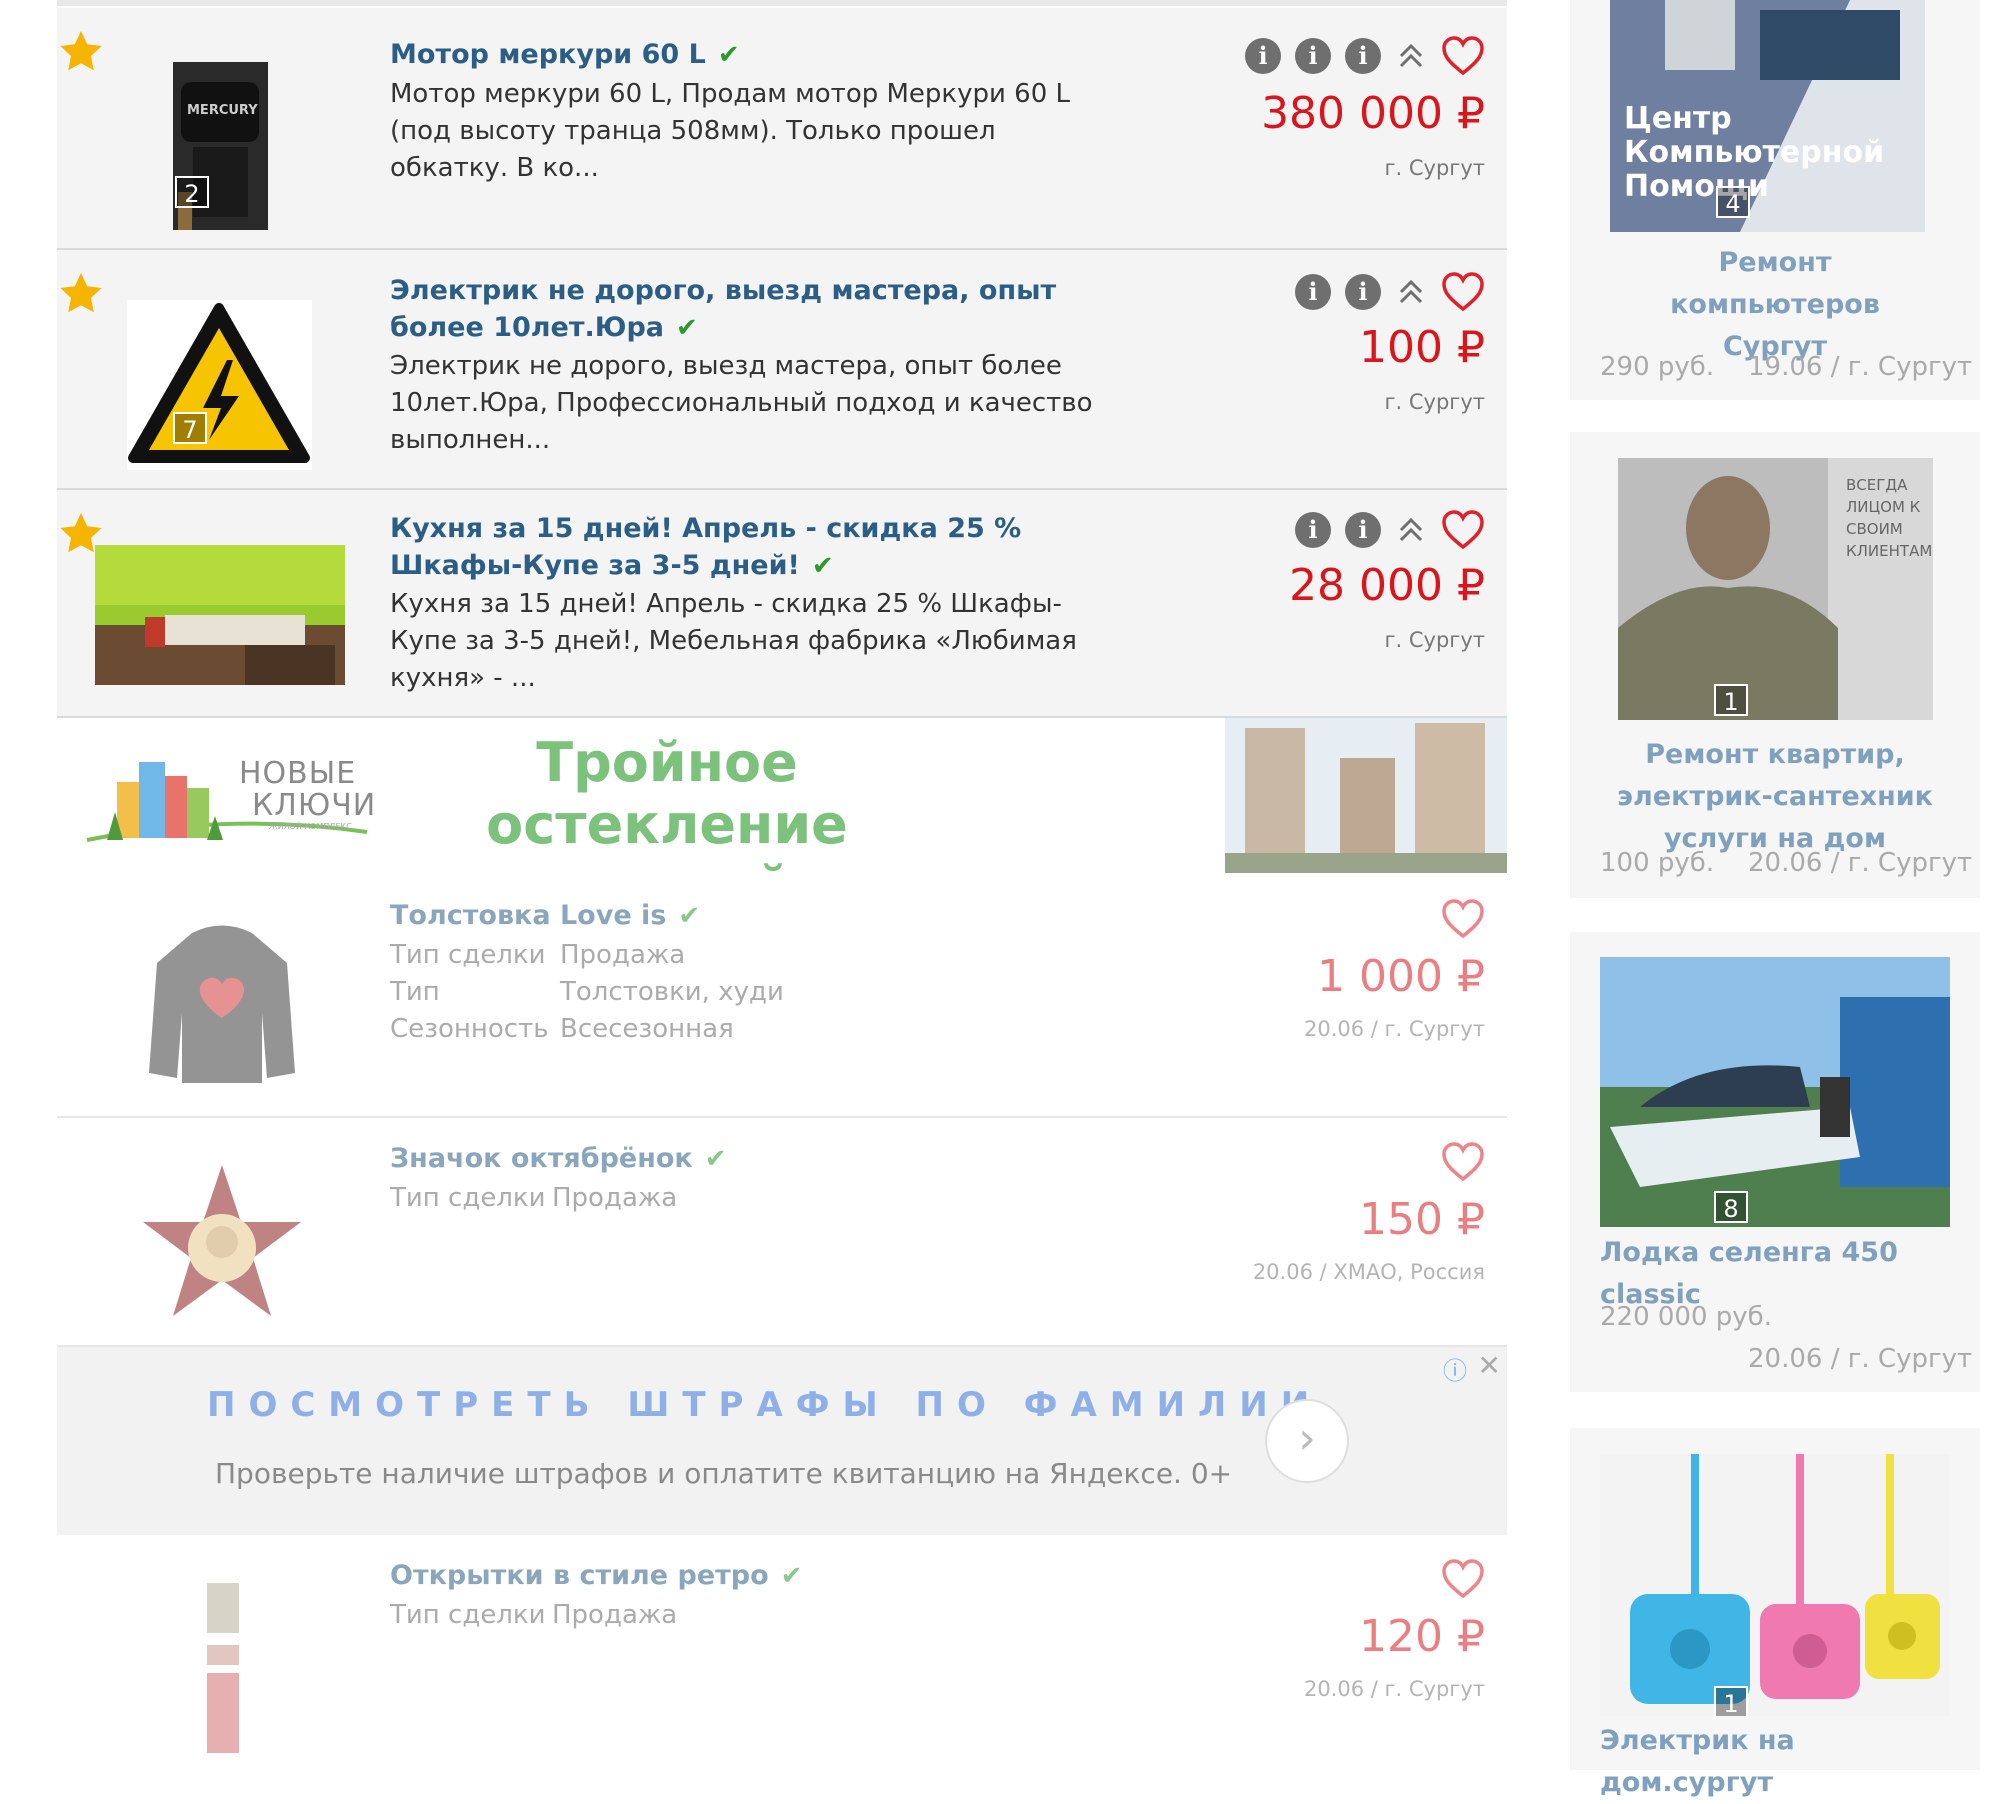 The width and height of the screenshot is (2000, 1804). Describe the element at coordinates (1780, 1762) in the screenshot. I see `sidebar-card-title: Электрик на дом.сургут` at that location.